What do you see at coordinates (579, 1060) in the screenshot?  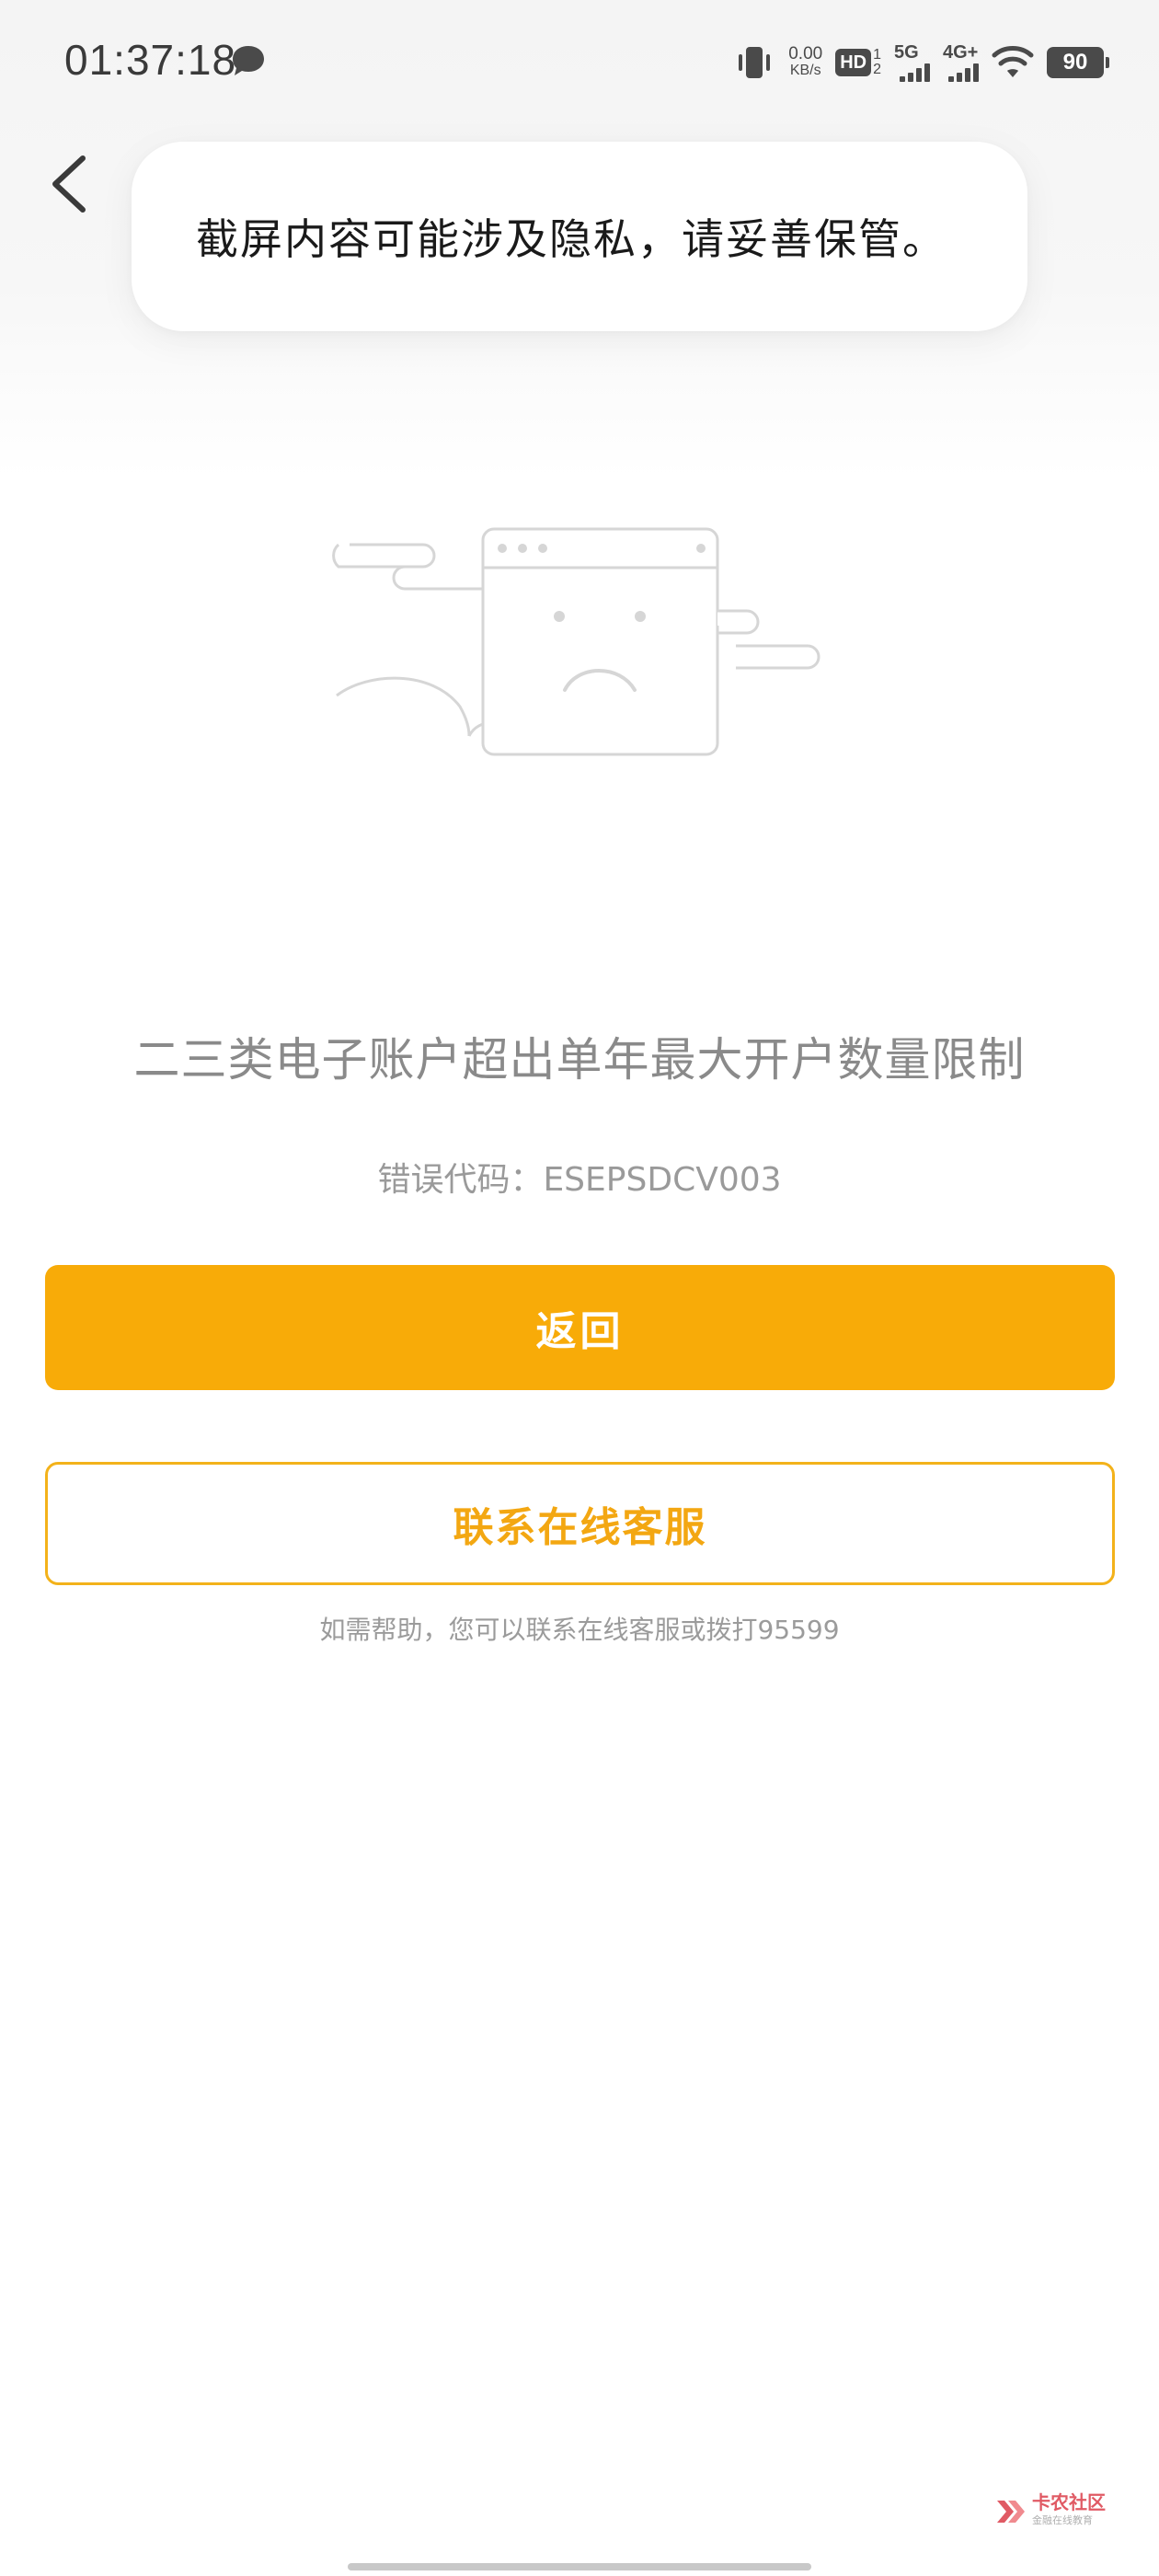 I see `error-title: 二三类电子账户超出单年最大开户数量限制` at bounding box center [579, 1060].